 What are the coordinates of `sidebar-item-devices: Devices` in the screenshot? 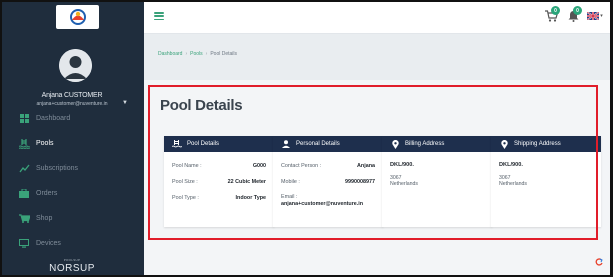 It's located at (72, 243).